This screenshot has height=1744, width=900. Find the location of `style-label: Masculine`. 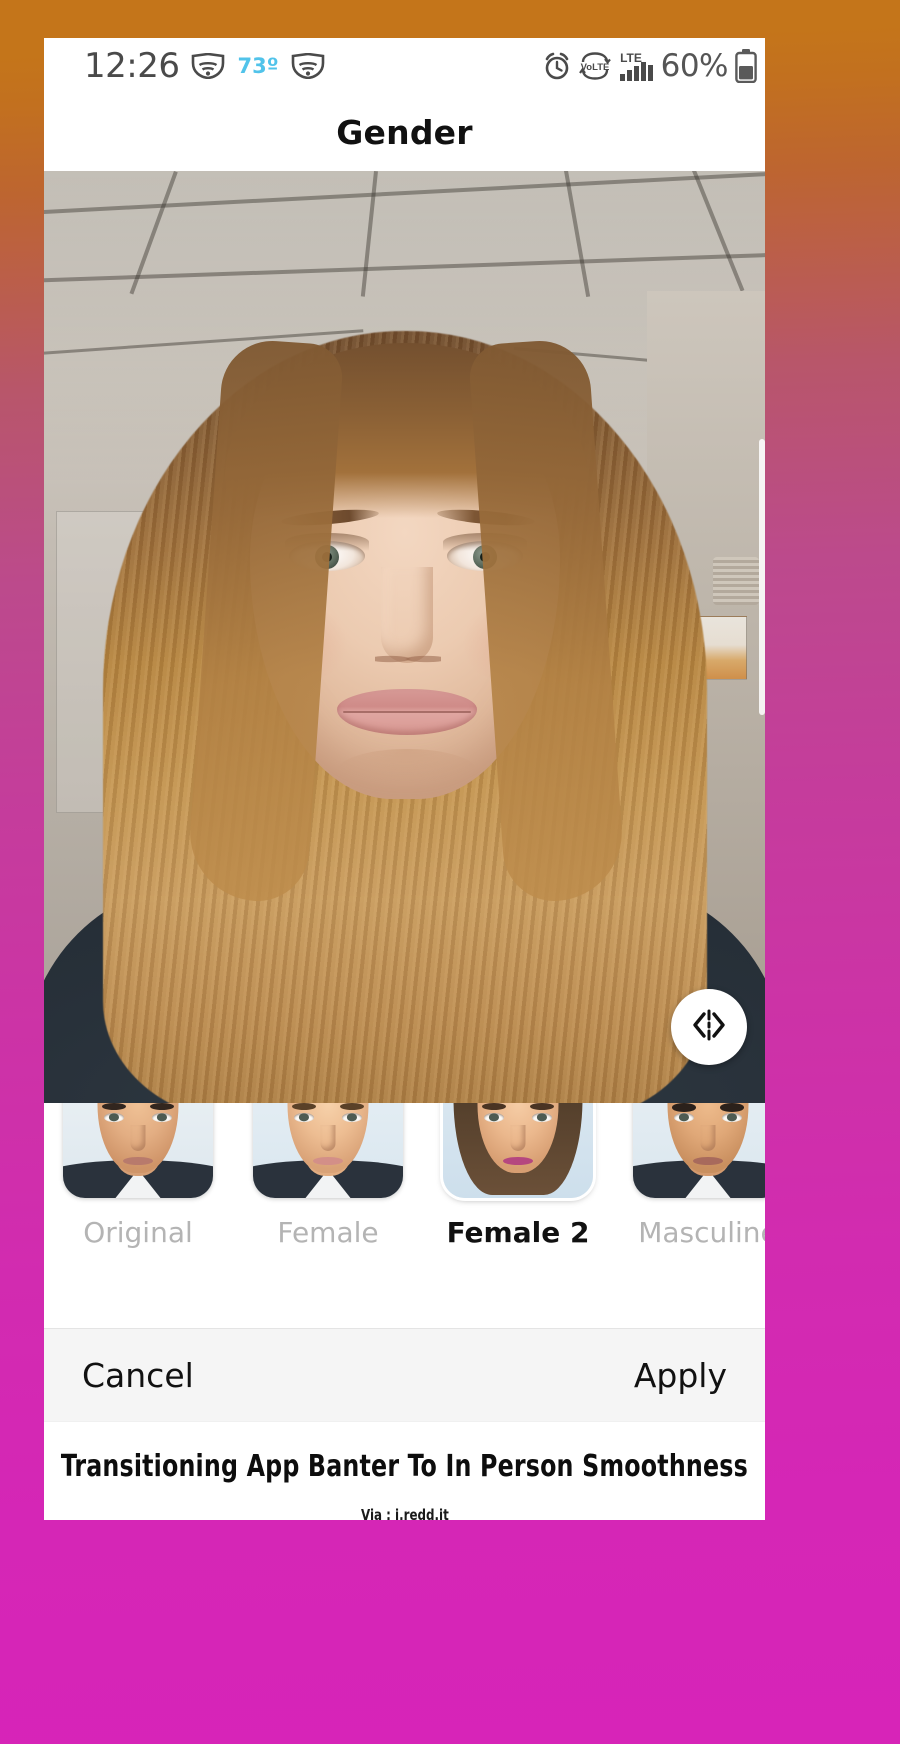

style-label: Masculine is located at coordinates (701, 1232).